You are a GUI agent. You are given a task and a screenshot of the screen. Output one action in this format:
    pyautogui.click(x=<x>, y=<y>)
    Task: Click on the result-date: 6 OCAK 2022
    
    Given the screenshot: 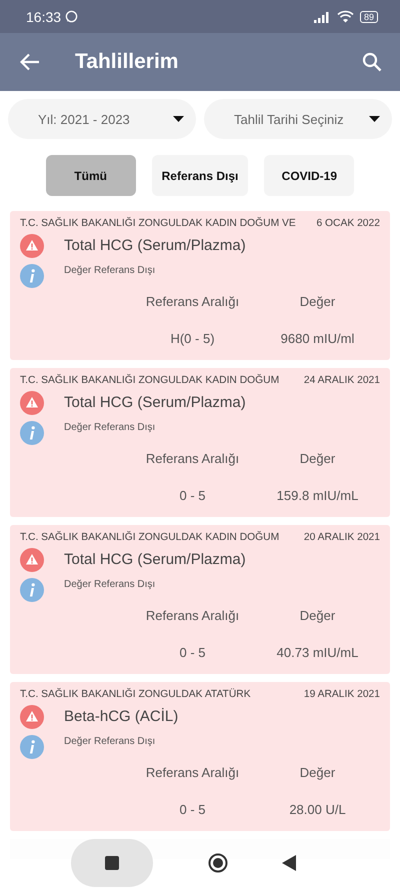 What is the action you would take?
    pyautogui.click(x=348, y=223)
    